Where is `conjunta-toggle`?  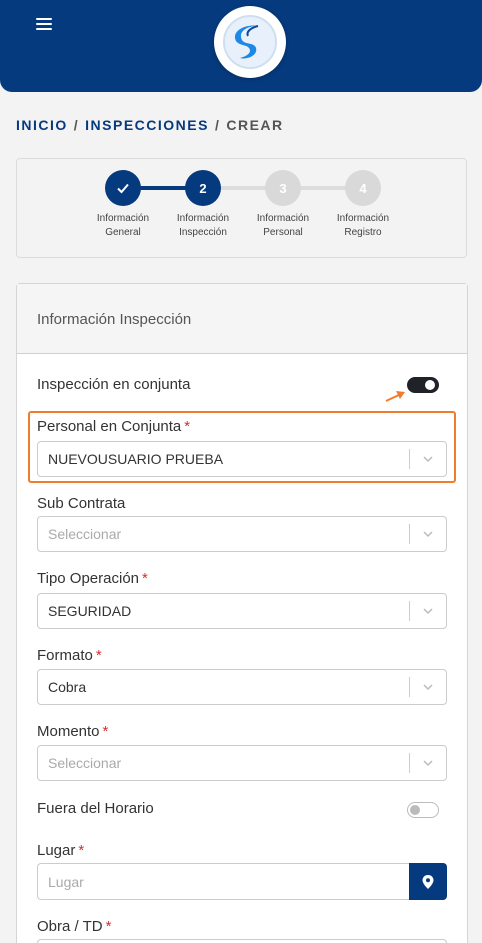
conjunta-toggle is located at coordinates (423, 385).